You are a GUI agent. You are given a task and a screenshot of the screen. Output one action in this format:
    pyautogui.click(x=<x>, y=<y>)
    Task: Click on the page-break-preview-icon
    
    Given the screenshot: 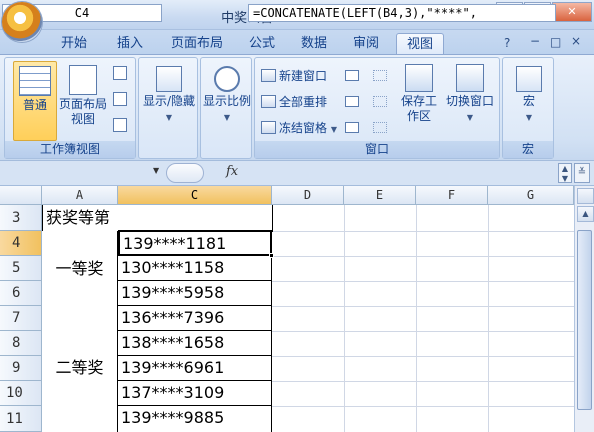 What is the action you would take?
    pyautogui.click(x=120, y=73)
    